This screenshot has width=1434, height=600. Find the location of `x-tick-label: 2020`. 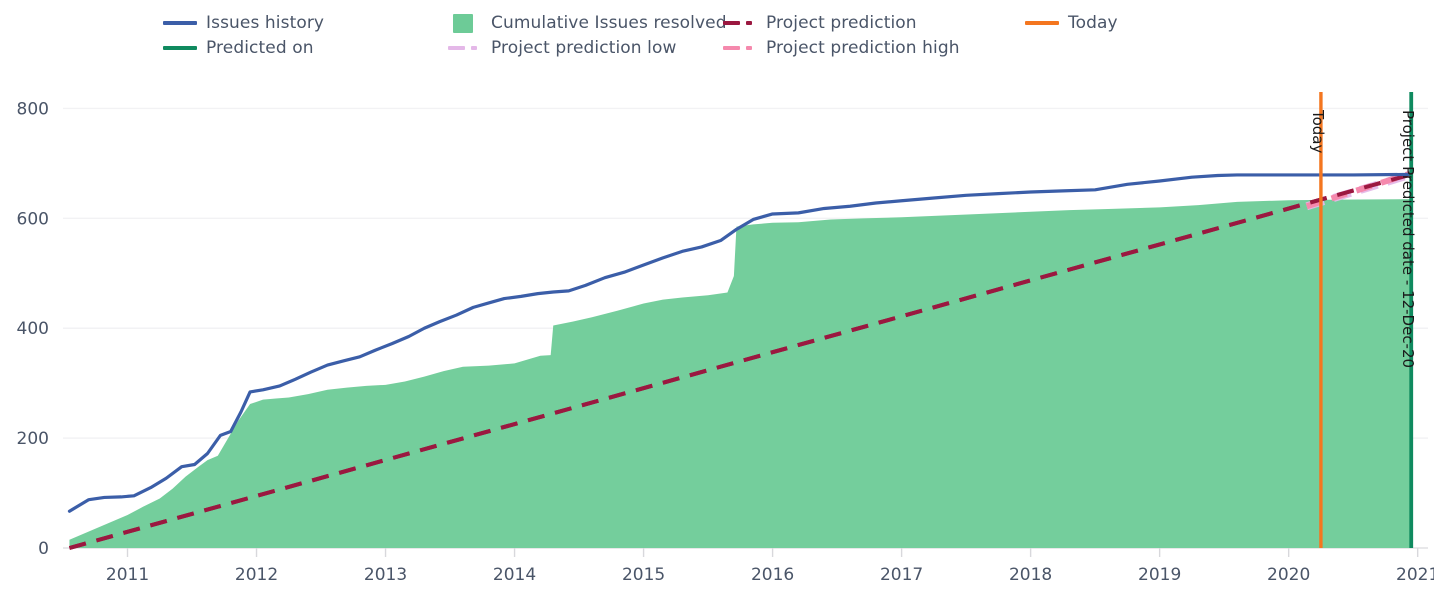

x-tick-label: 2020 is located at coordinates (1288, 575).